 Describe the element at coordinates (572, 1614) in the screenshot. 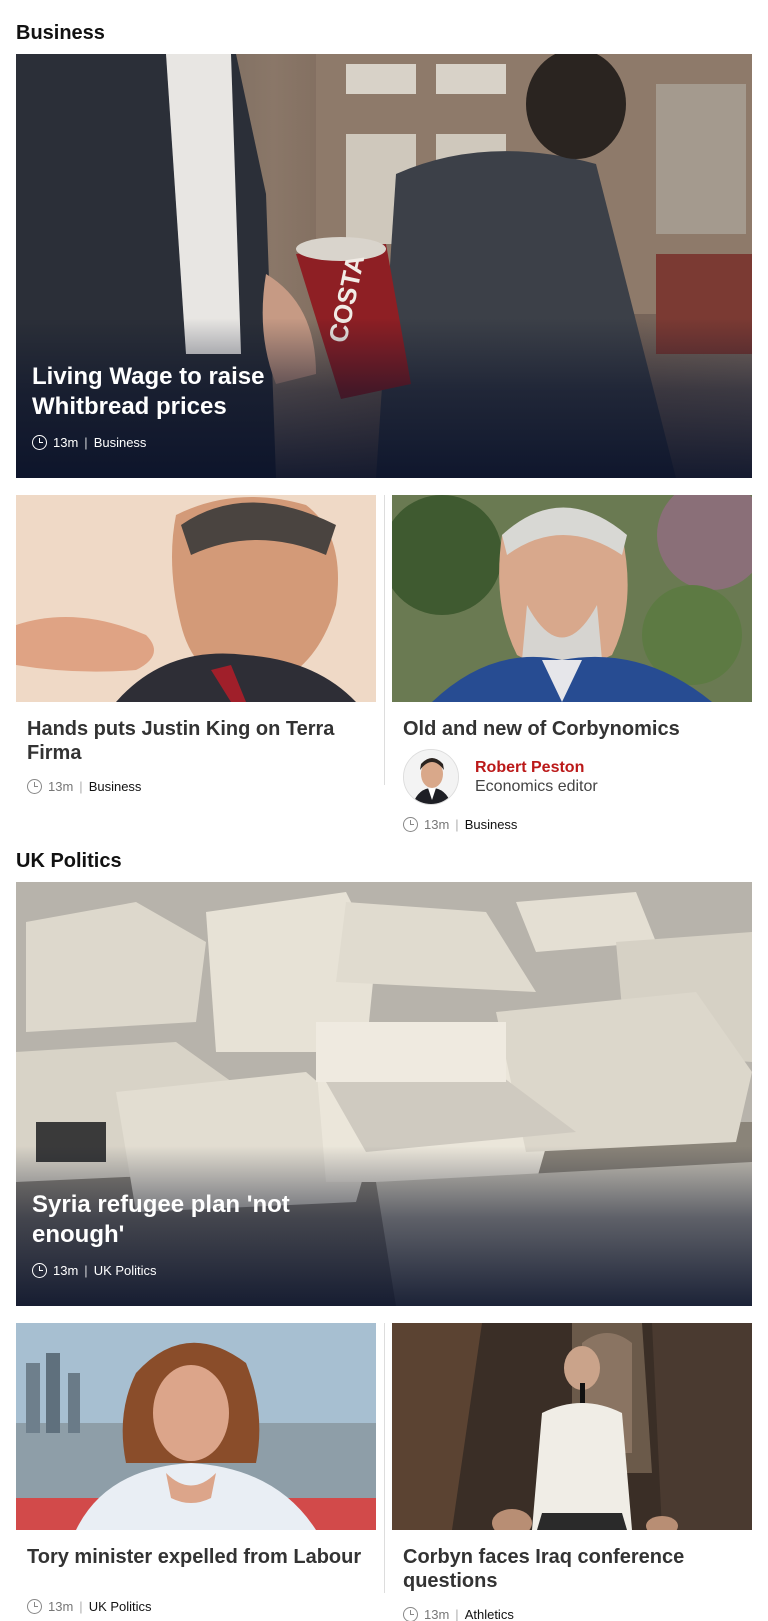

I see `story-meta: 13m | Athletics` at that location.